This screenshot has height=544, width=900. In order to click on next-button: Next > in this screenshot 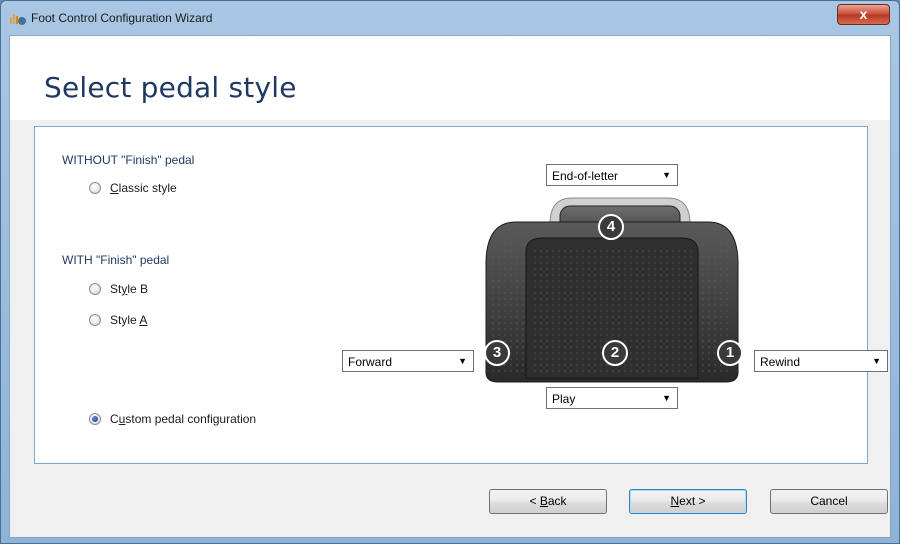, I will do `click(688, 501)`.